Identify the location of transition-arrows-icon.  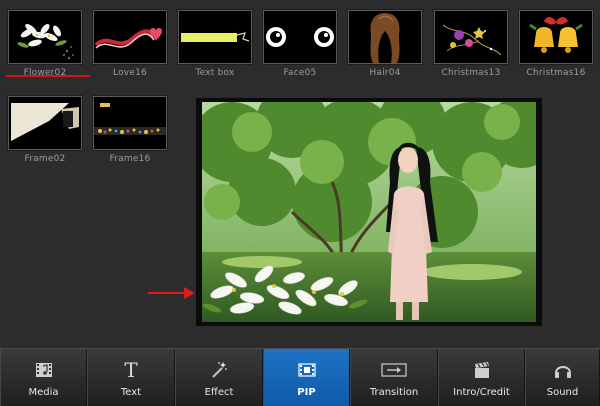
(394, 370).